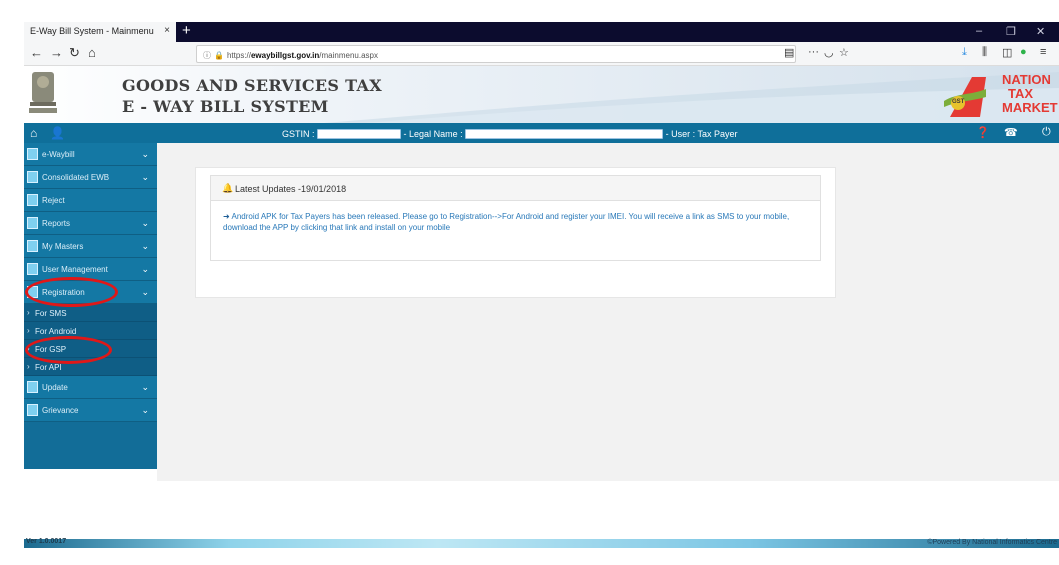 This screenshot has height=565, width=1059. I want to click on latest-updates-title: Latest Updates -19/01/2018, so click(291, 189).